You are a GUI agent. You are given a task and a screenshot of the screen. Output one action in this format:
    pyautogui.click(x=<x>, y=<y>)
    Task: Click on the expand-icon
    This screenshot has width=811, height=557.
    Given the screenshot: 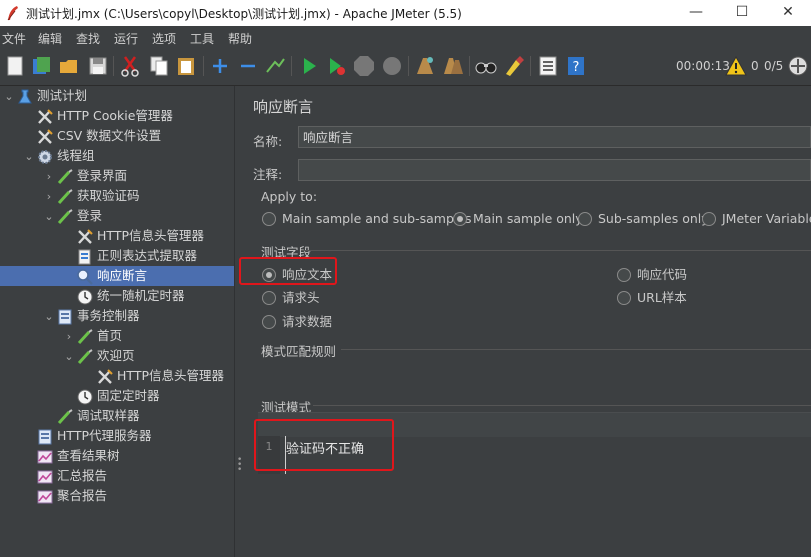 What is the action you would take?
    pyautogui.click(x=220, y=66)
    